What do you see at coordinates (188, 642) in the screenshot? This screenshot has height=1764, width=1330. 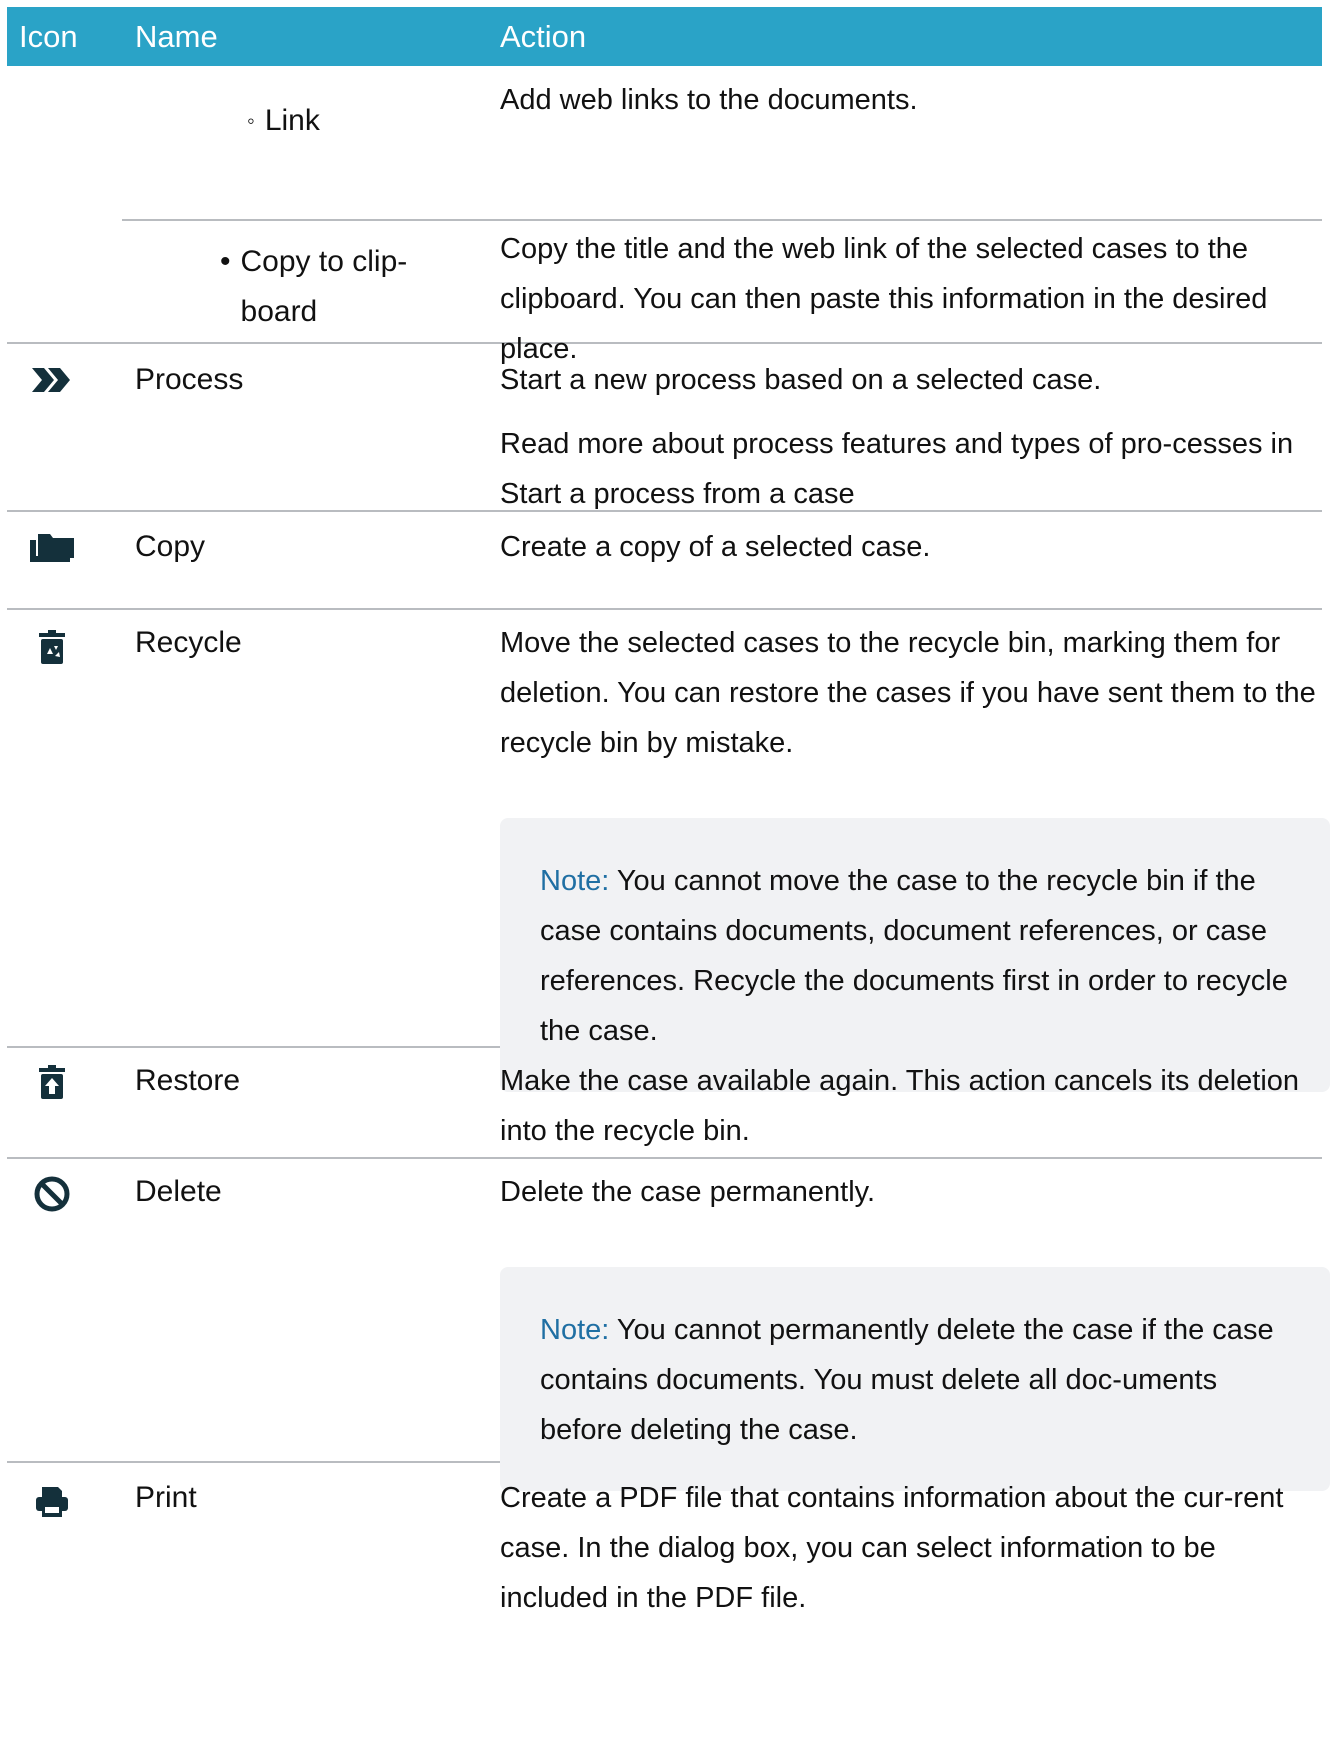 I see `recycle-name: Recycle` at bounding box center [188, 642].